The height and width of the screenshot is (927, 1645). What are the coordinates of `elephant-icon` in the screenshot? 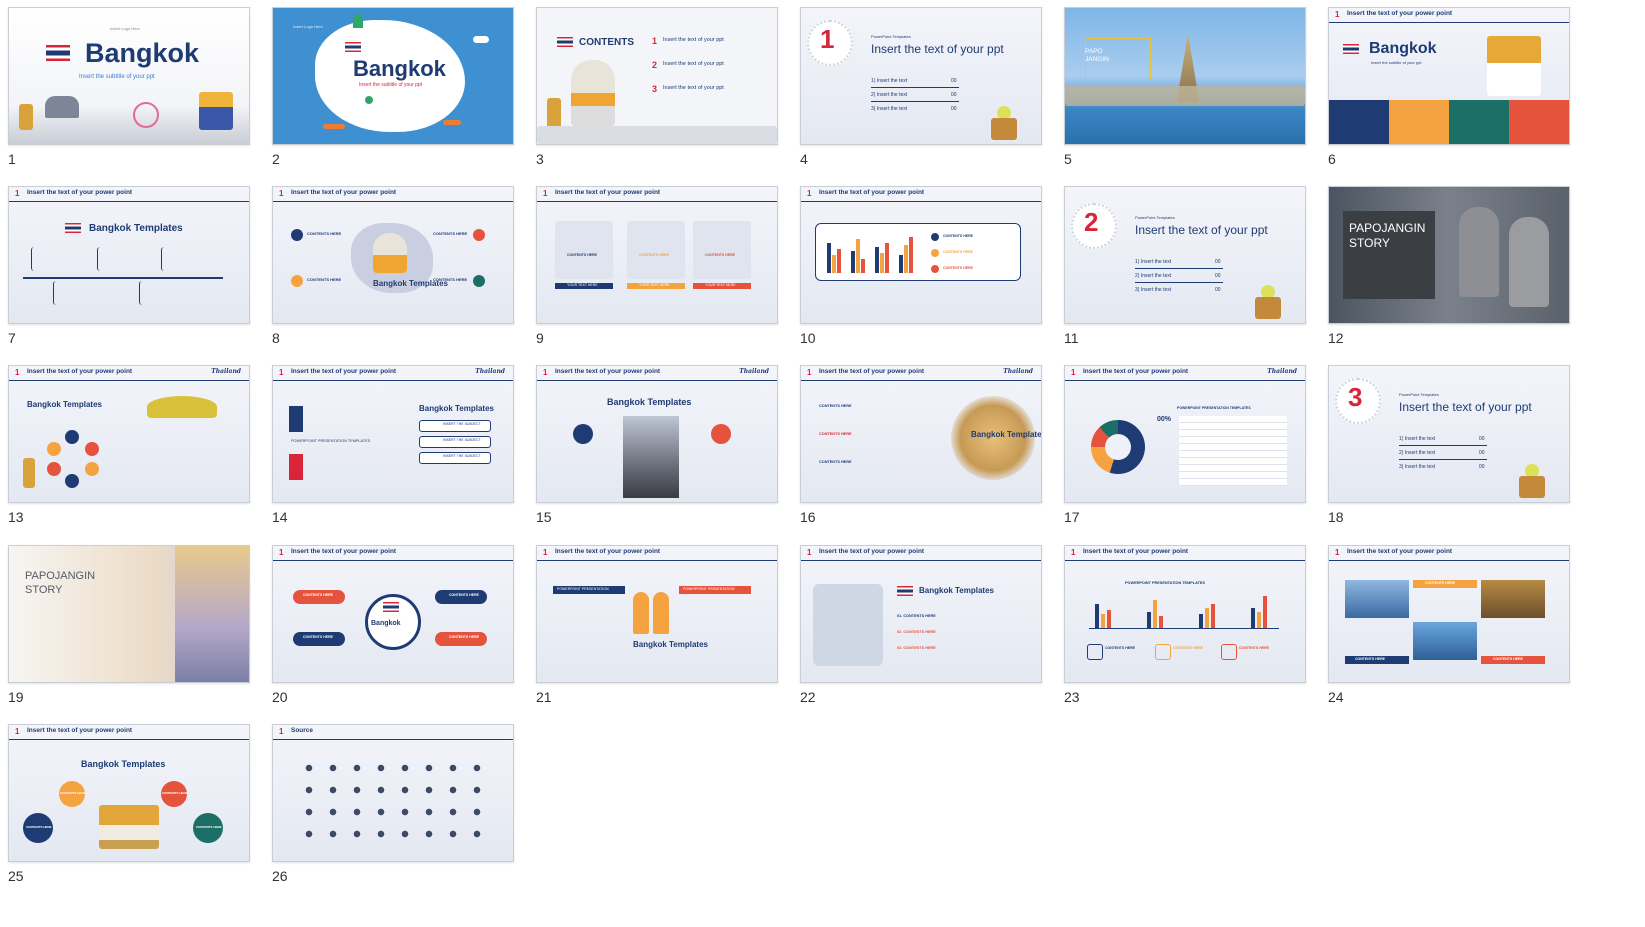 It's located at (62, 107).